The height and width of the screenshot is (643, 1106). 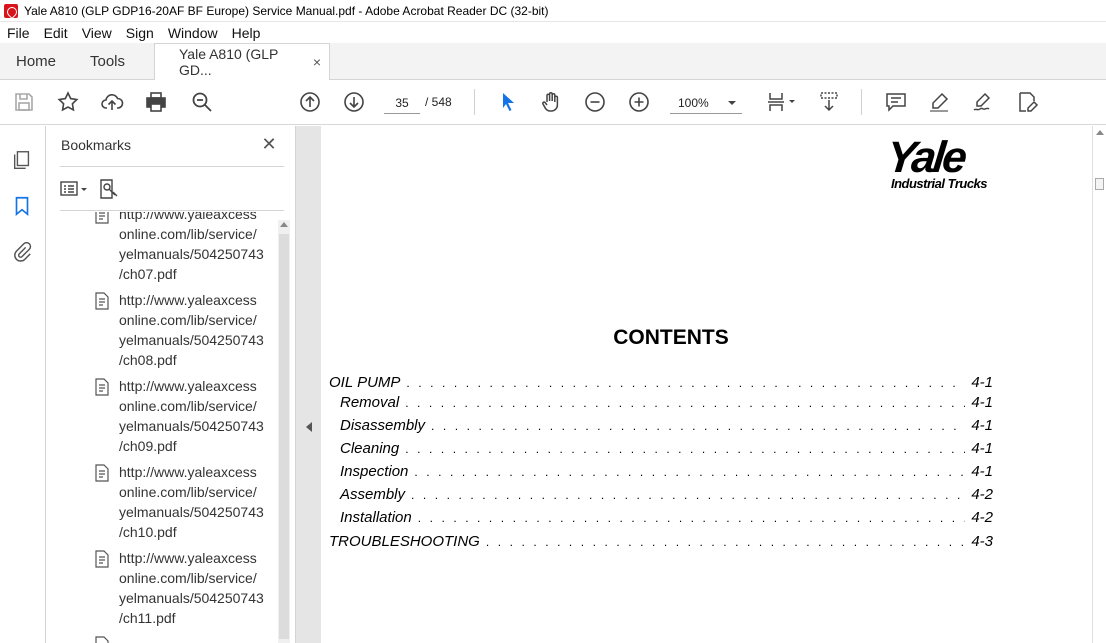 What do you see at coordinates (68, 102) in the screenshot?
I see `star-icon` at bounding box center [68, 102].